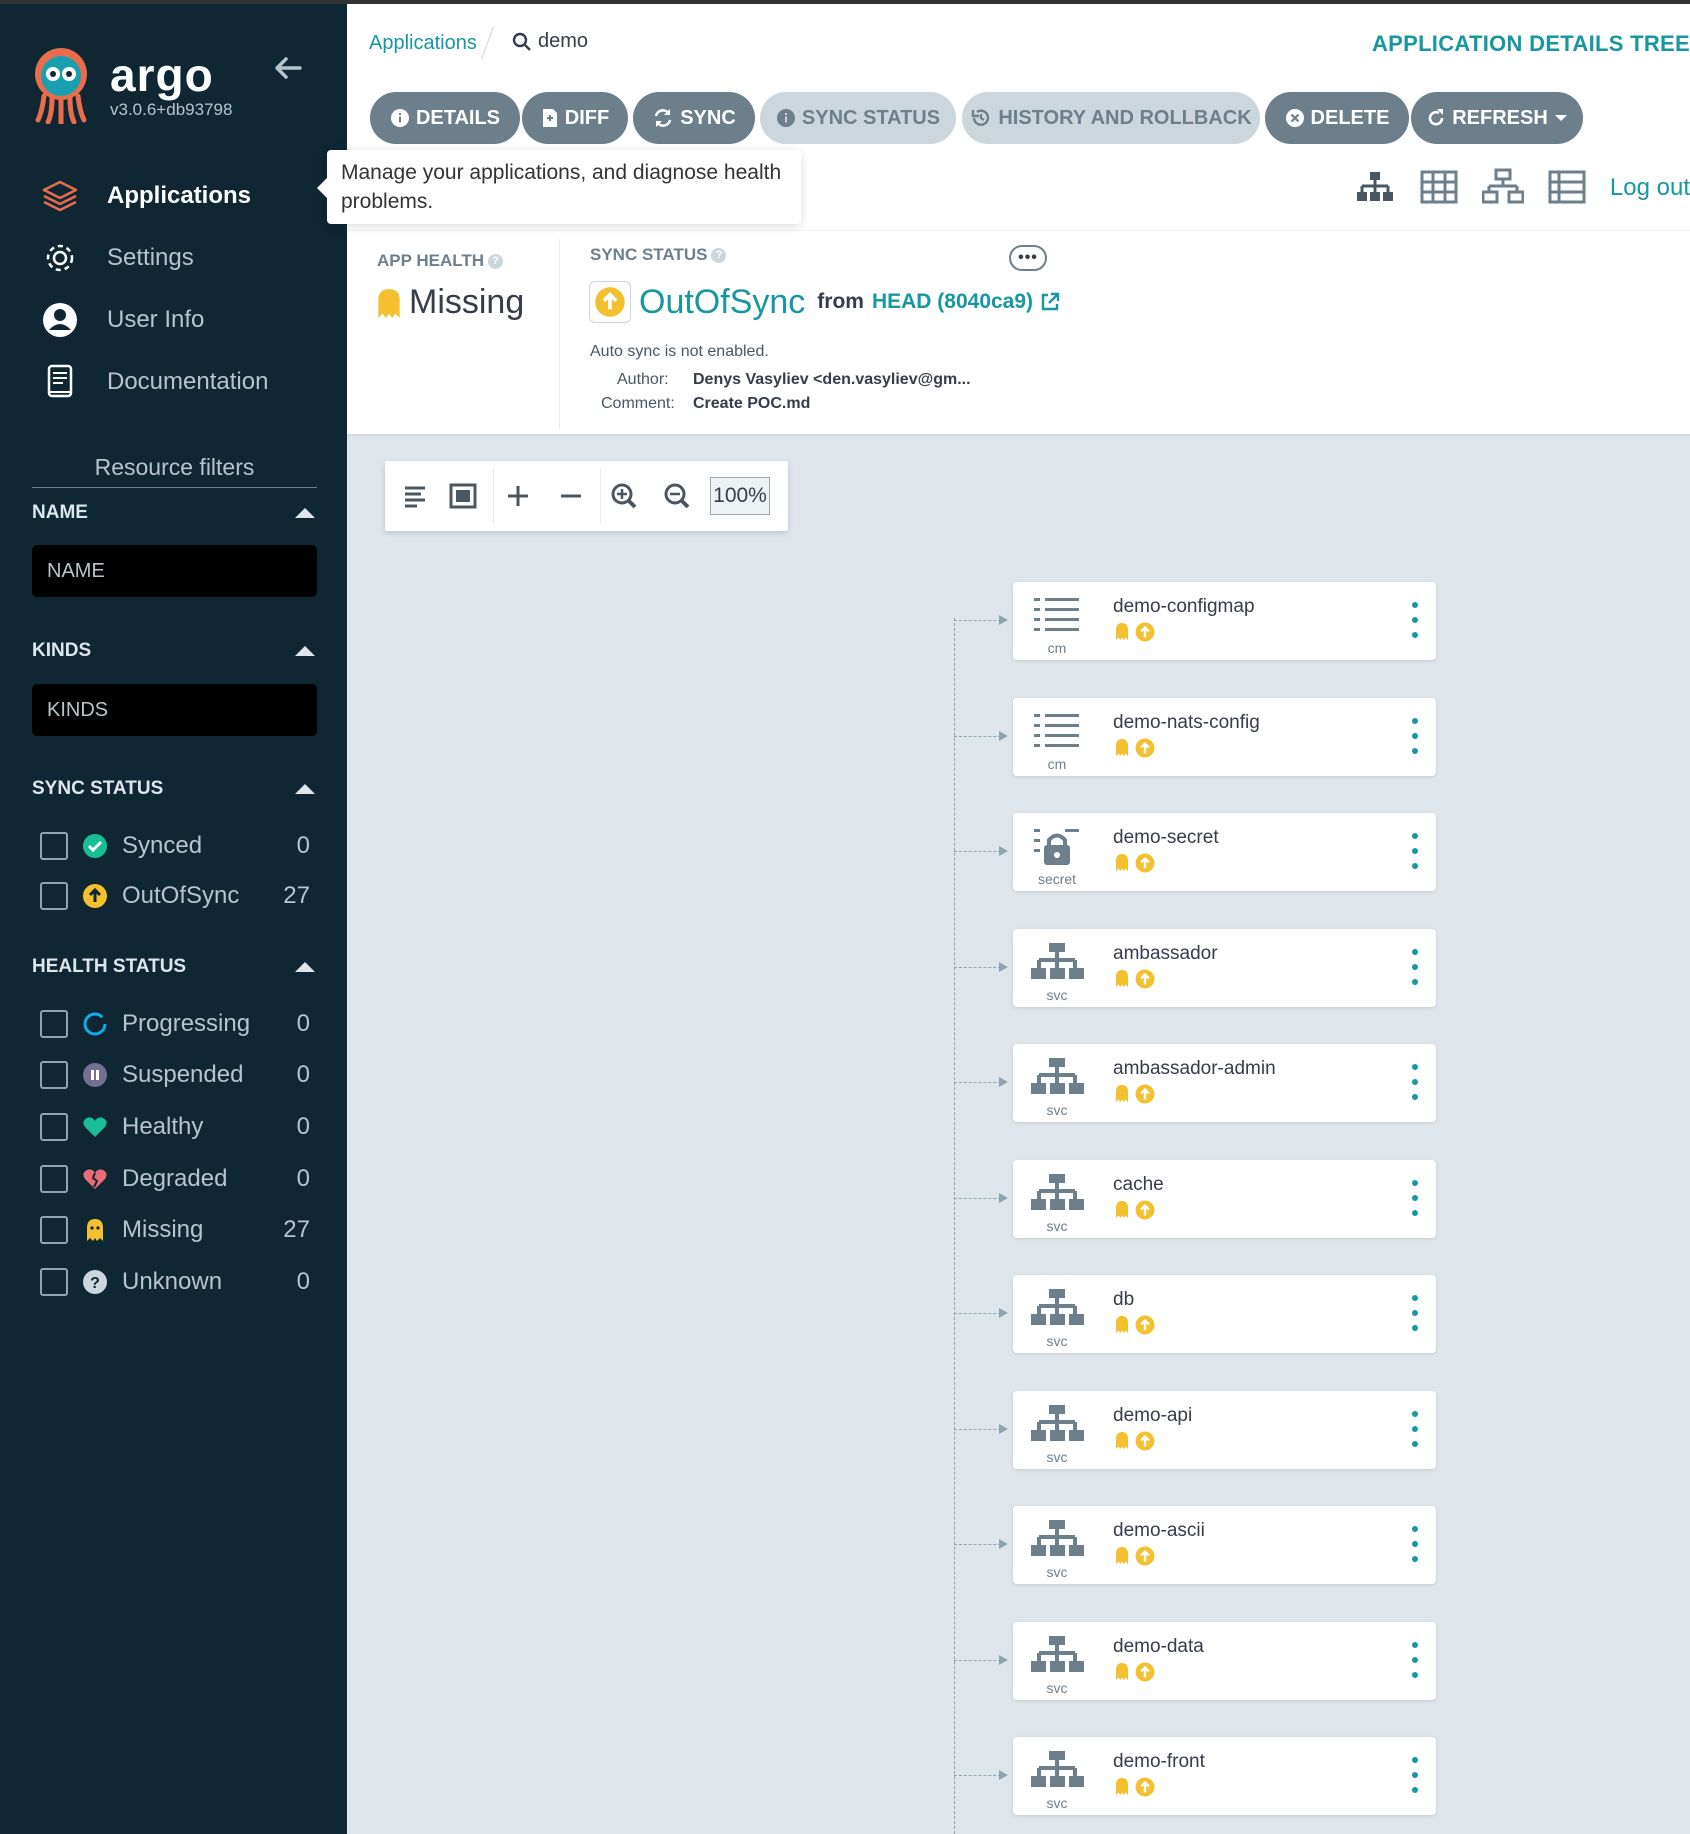 This screenshot has height=1834, width=1690. Describe the element at coordinates (1186, 722) in the screenshot. I see `resource-name: demo-nats-config` at that location.